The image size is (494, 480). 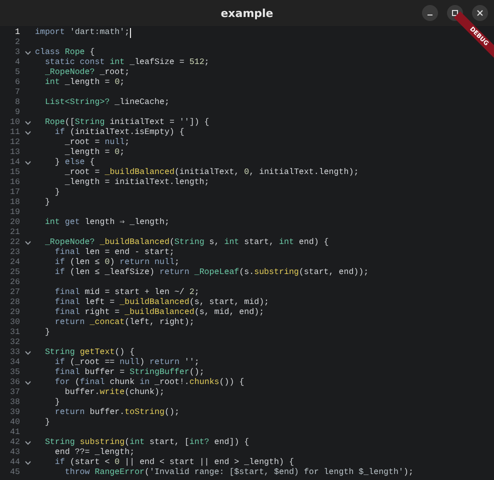 I want to click on line-number: 8, so click(x=17, y=103).